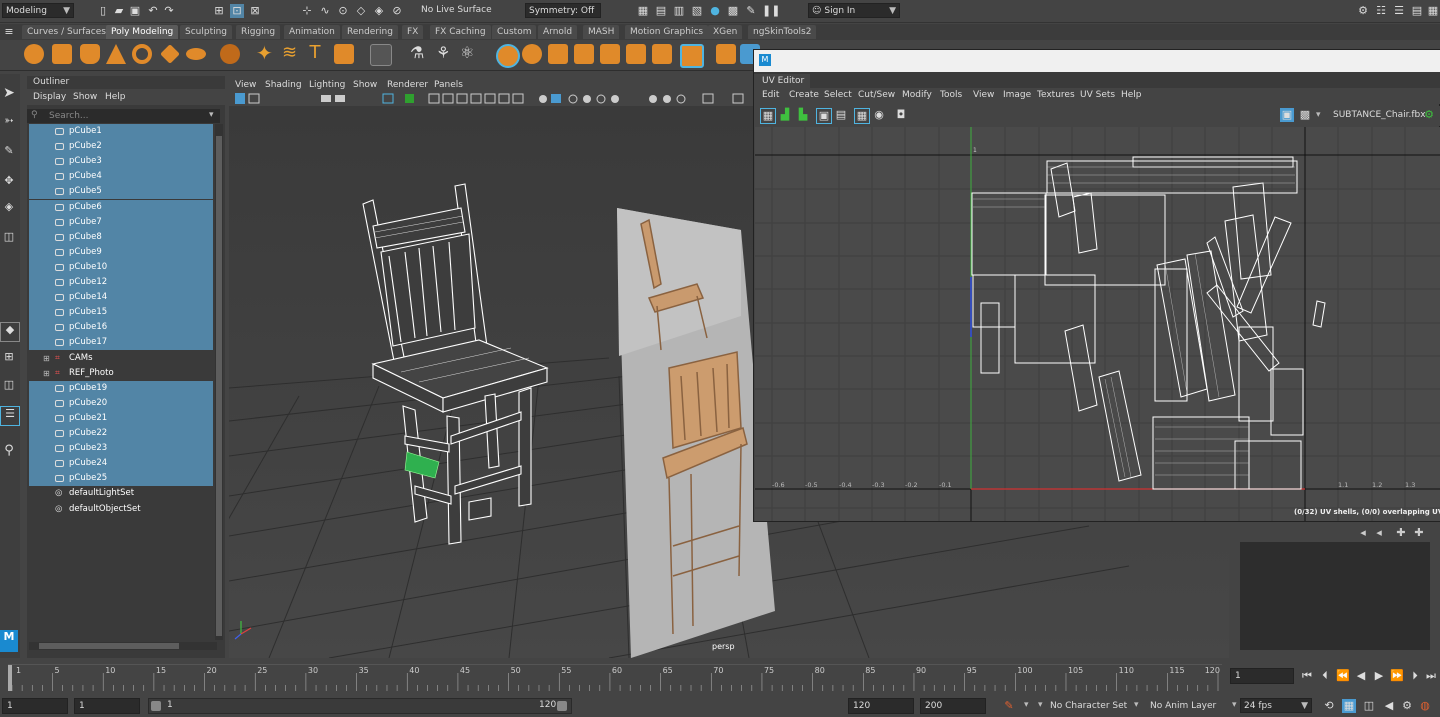 The height and width of the screenshot is (717, 1440). What do you see at coordinates (142, 54) in the screenshot?
I see `poly-torus-icon` at bounding box center [142, 54].